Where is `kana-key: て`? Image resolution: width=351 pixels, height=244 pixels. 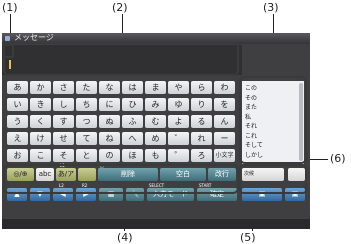
kana-key: て is located at coordinates (86, 138).